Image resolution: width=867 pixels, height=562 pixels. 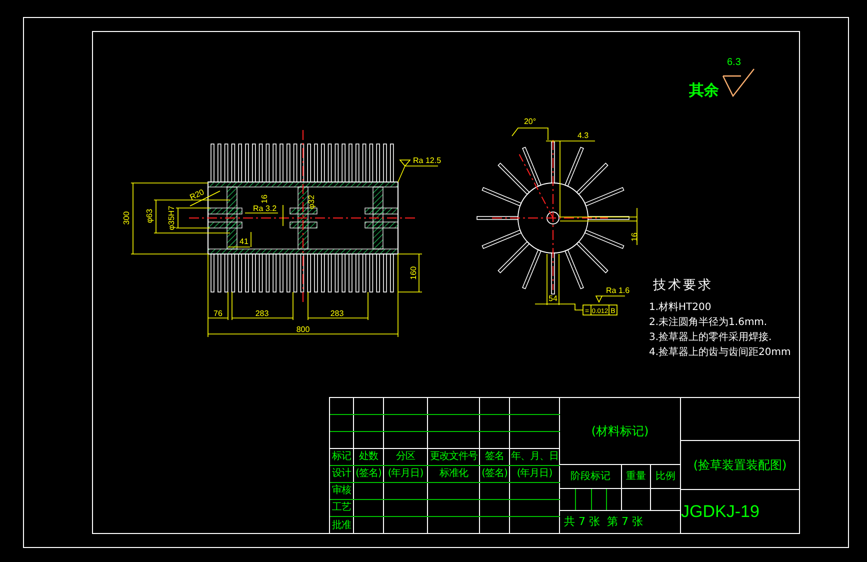 What do you see at coordinates (704, 90) in the screenshot?
I see `roughness-label: 其余` at bounding box center [704, 90].